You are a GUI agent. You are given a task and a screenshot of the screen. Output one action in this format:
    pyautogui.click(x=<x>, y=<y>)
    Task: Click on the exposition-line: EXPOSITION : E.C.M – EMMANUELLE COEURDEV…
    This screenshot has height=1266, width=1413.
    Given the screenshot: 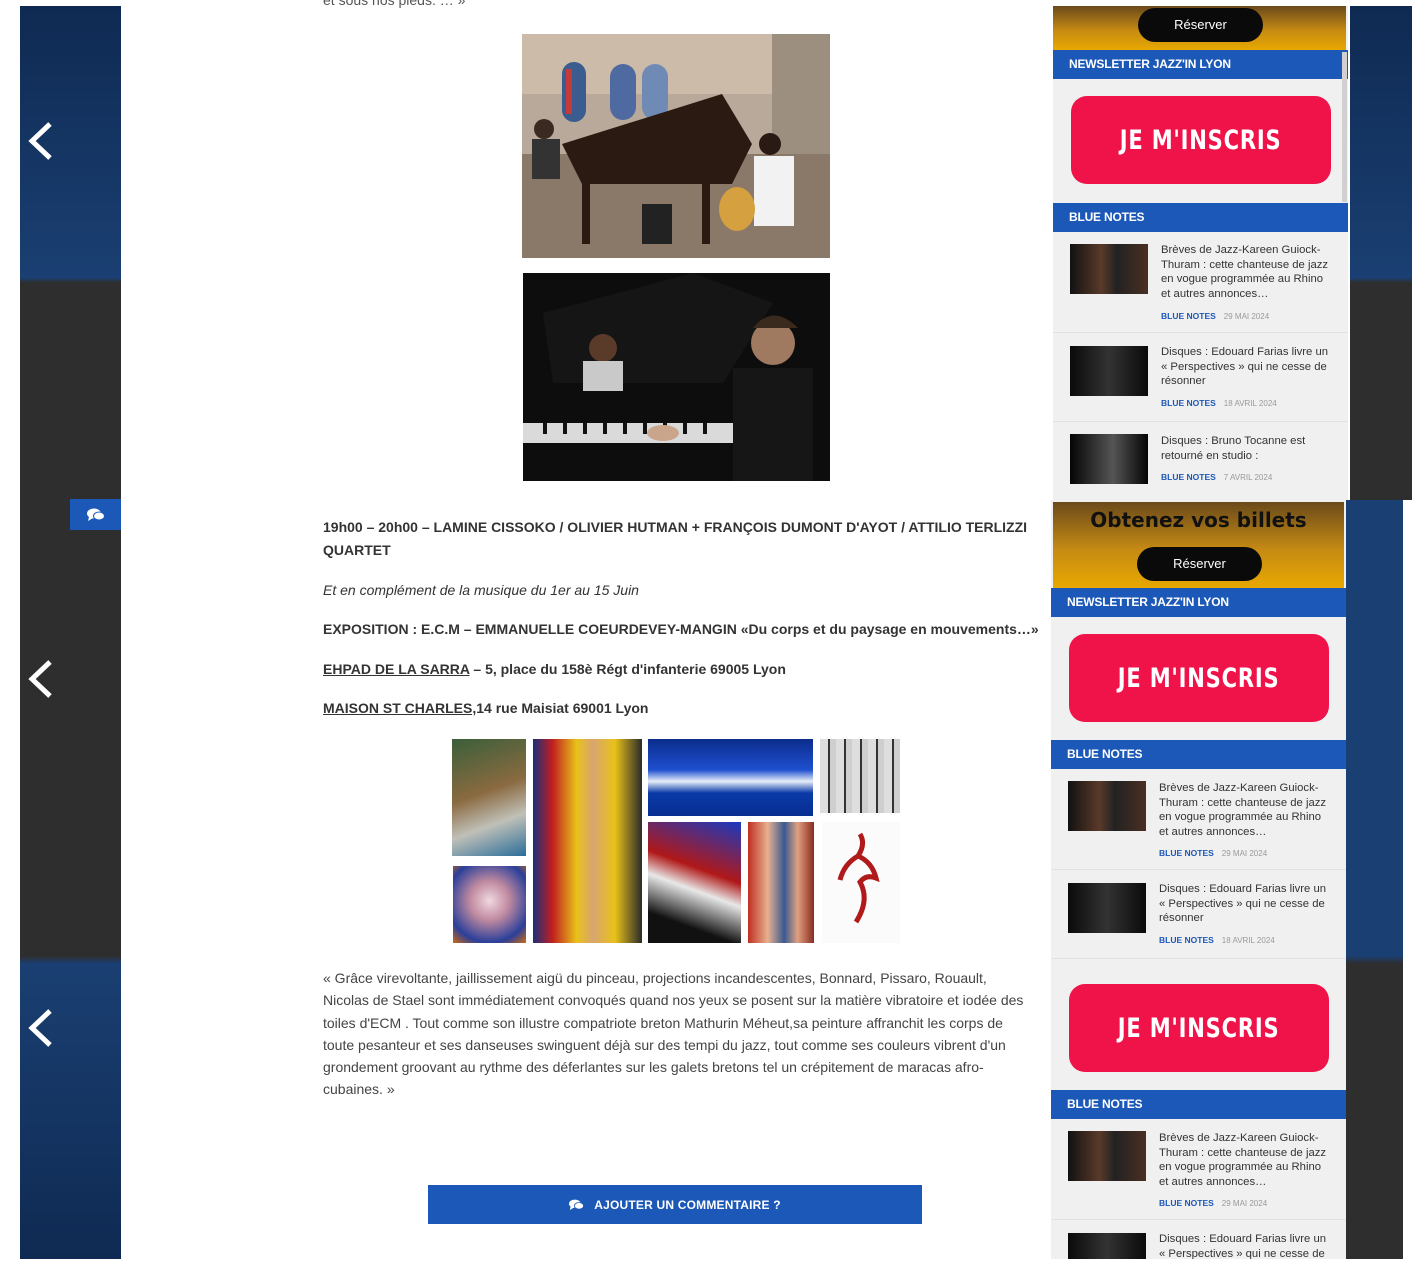 What is the action you would take?
    pyautogui.click(x=681, y=629)
    